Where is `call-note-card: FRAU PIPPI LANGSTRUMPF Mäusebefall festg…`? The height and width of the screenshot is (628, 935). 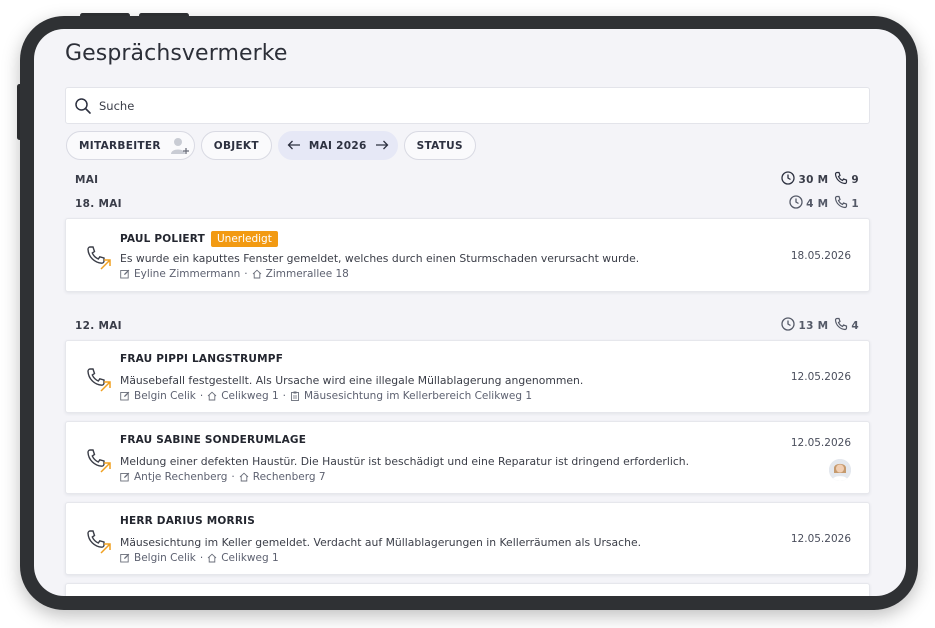 call-note-card: FRAU PIPPI LANGSTRUMPF Mäusebefall festg… is located at coordinates (467, 376).